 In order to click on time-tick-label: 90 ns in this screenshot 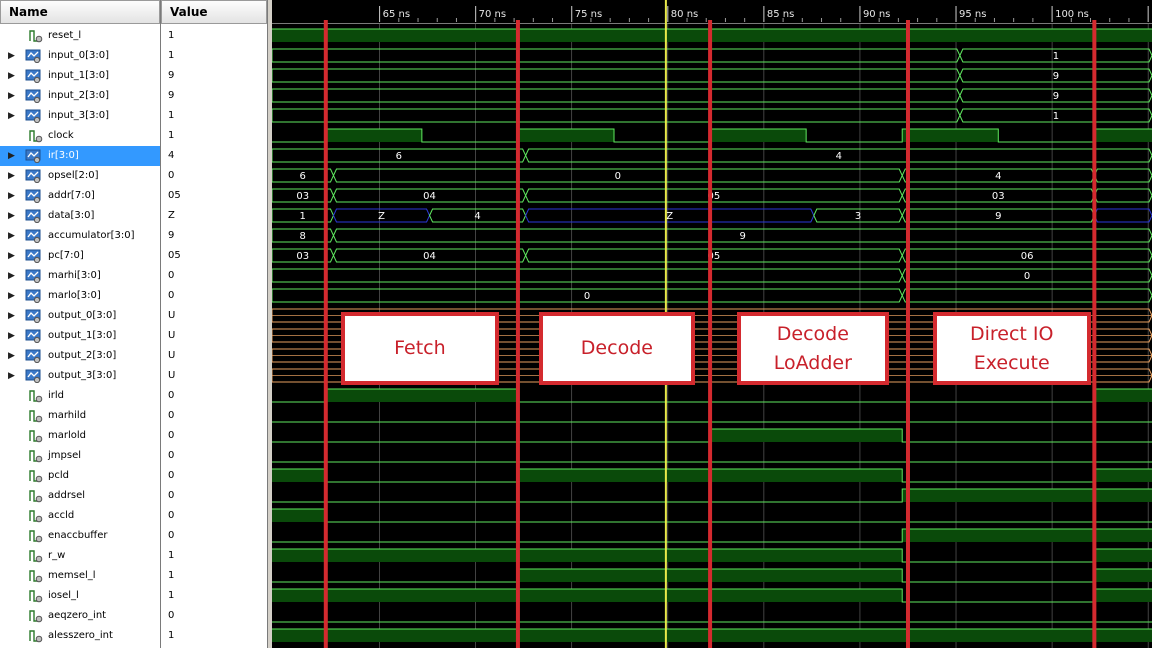, I will do `click(876, 14)`.